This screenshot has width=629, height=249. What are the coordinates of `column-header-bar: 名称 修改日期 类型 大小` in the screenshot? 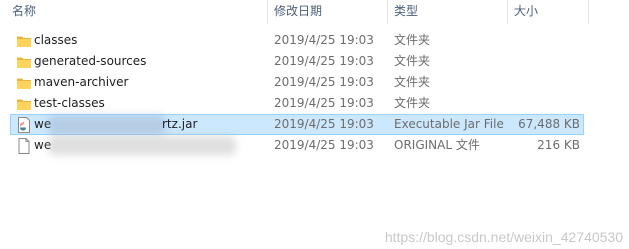 It's located at (314, 12).